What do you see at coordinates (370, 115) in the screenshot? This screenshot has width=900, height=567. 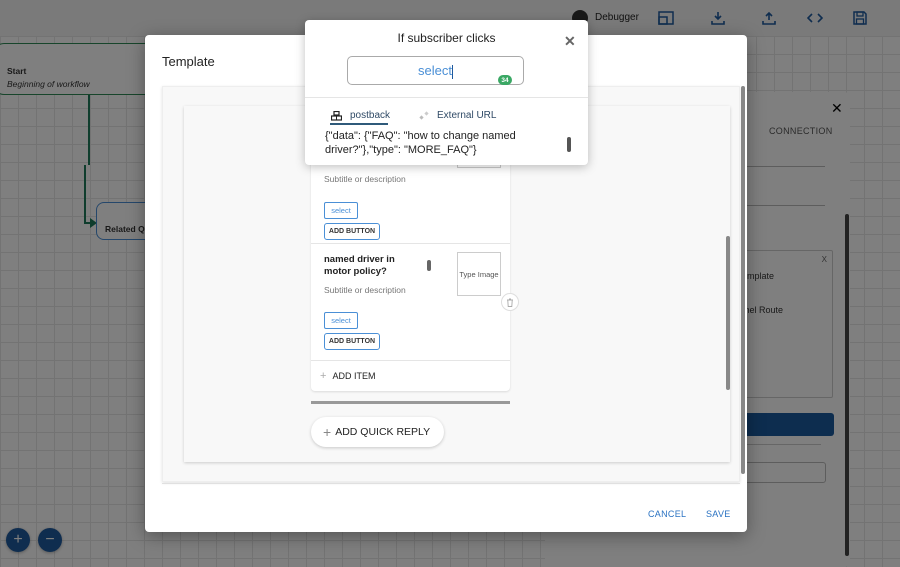 I see `tab-label: postback` at bounding box center [370, 115].